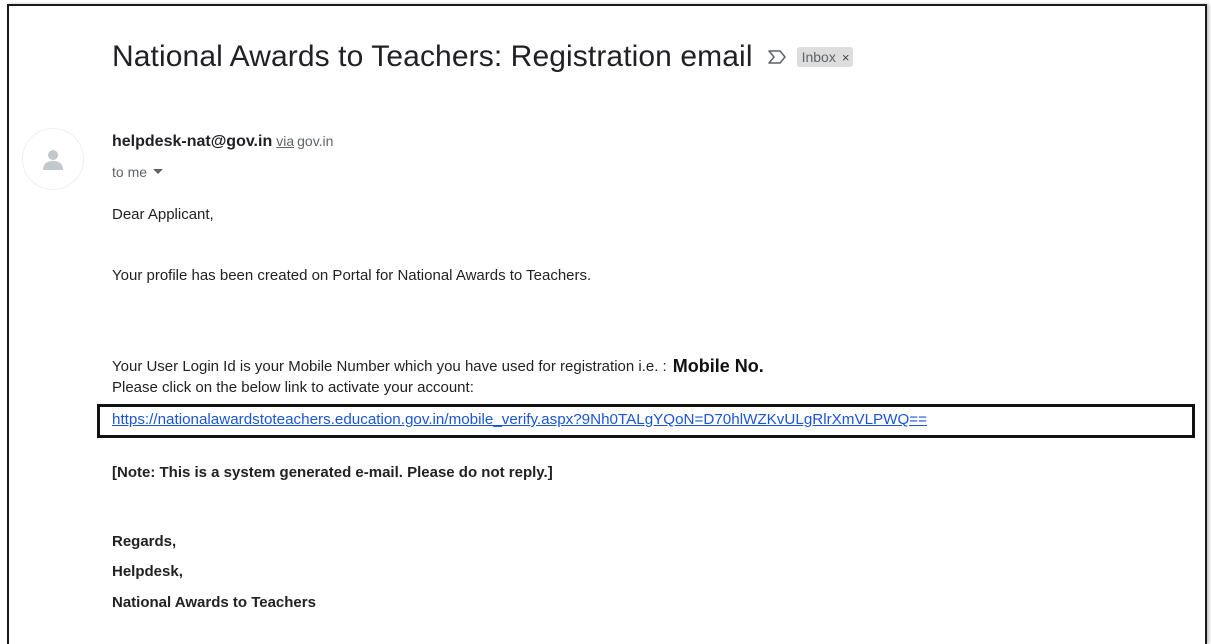 The width and height of the screenshot is (1211, 644). I want to click on inbox-label-chip: Inbox ×, so click(825, 57).